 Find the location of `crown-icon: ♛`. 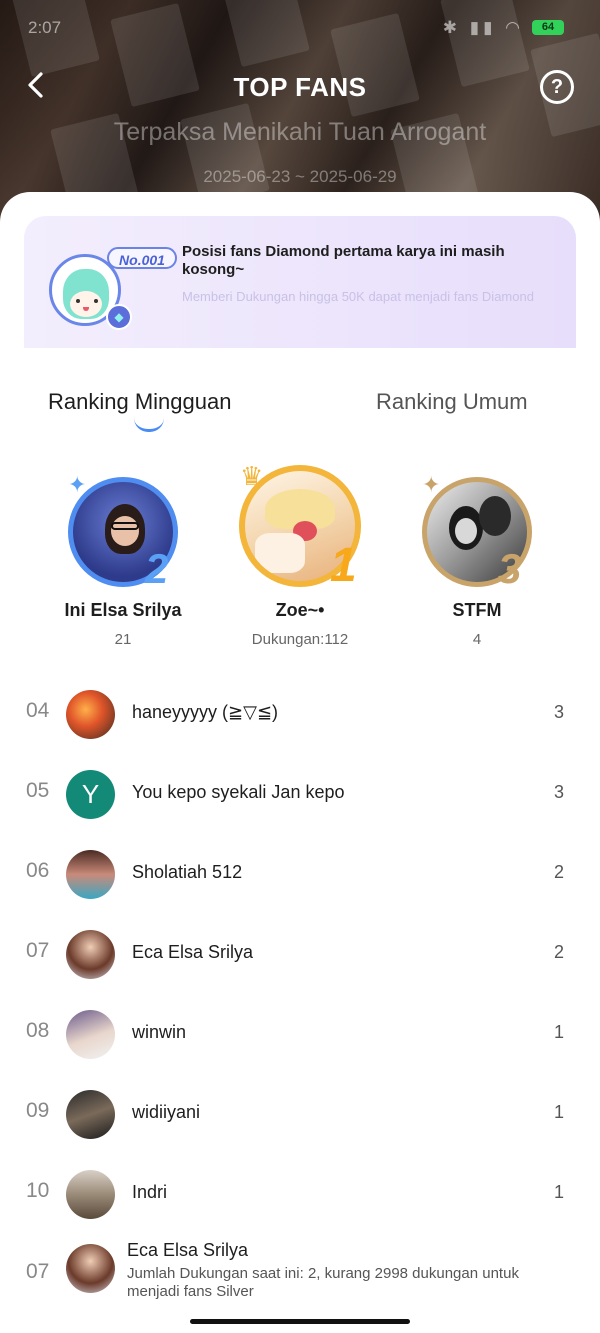

crown-icon: ♛ is located at coordinates (252, 476).